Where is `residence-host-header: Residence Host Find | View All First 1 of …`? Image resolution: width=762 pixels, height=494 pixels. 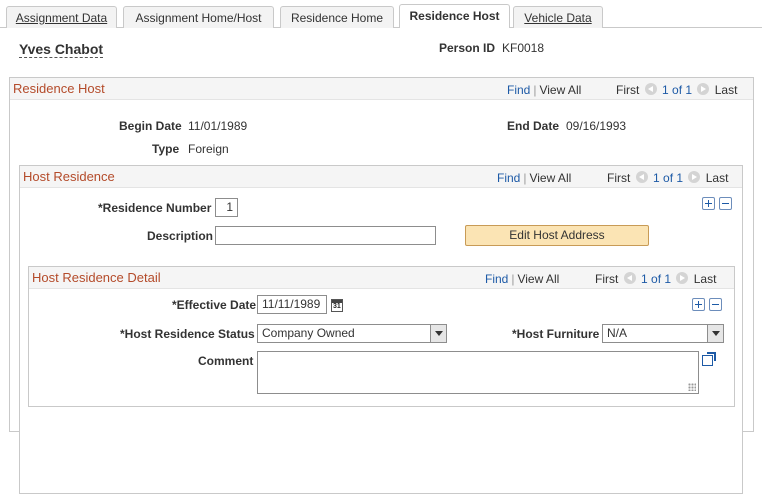 residence-host-header: Residence Host Find | View All First 1 of … is located at coordinates (381, 89).